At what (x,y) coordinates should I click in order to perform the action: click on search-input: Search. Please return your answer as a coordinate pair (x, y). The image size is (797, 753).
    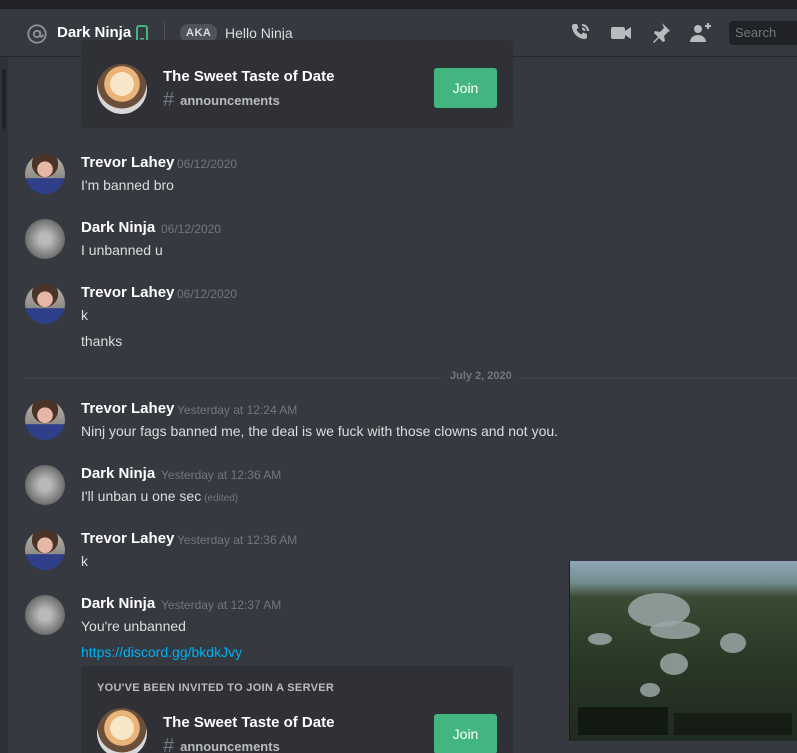
    Looking at the image, I should click on (763, 33).